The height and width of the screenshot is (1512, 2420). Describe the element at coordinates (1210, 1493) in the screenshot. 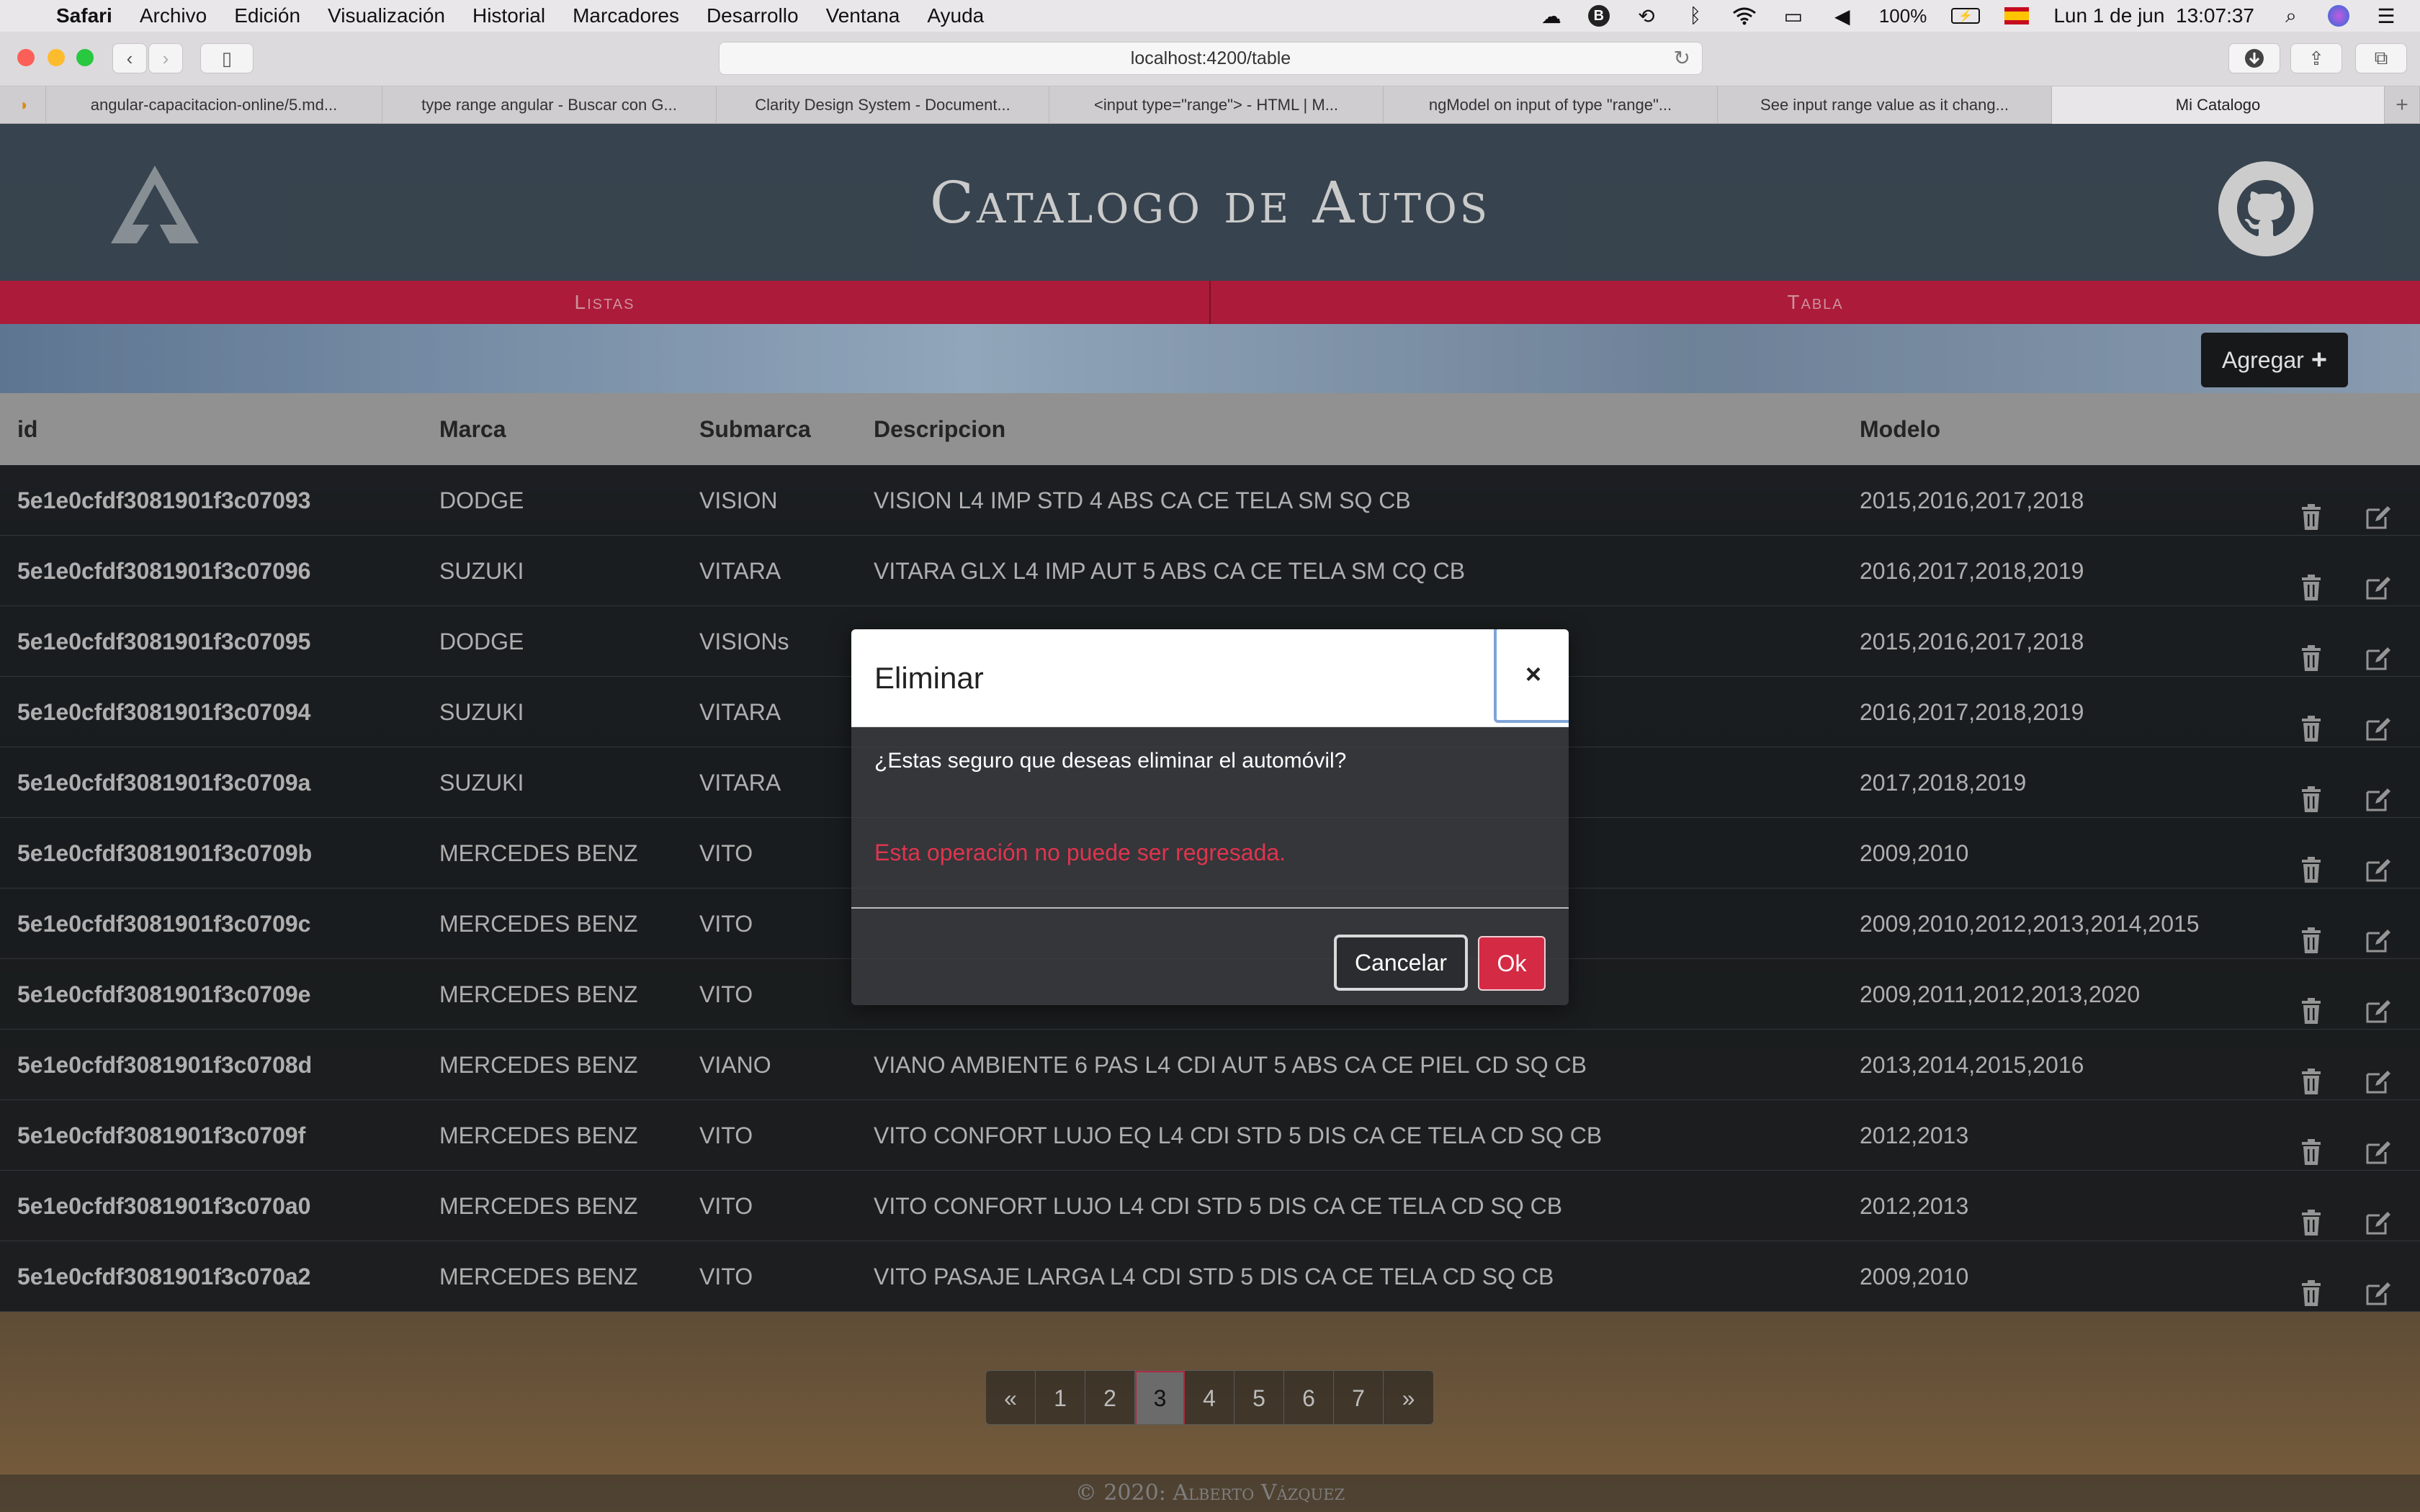

I see `footer-credits: © 2020: Alberto Vázquez` at that location.